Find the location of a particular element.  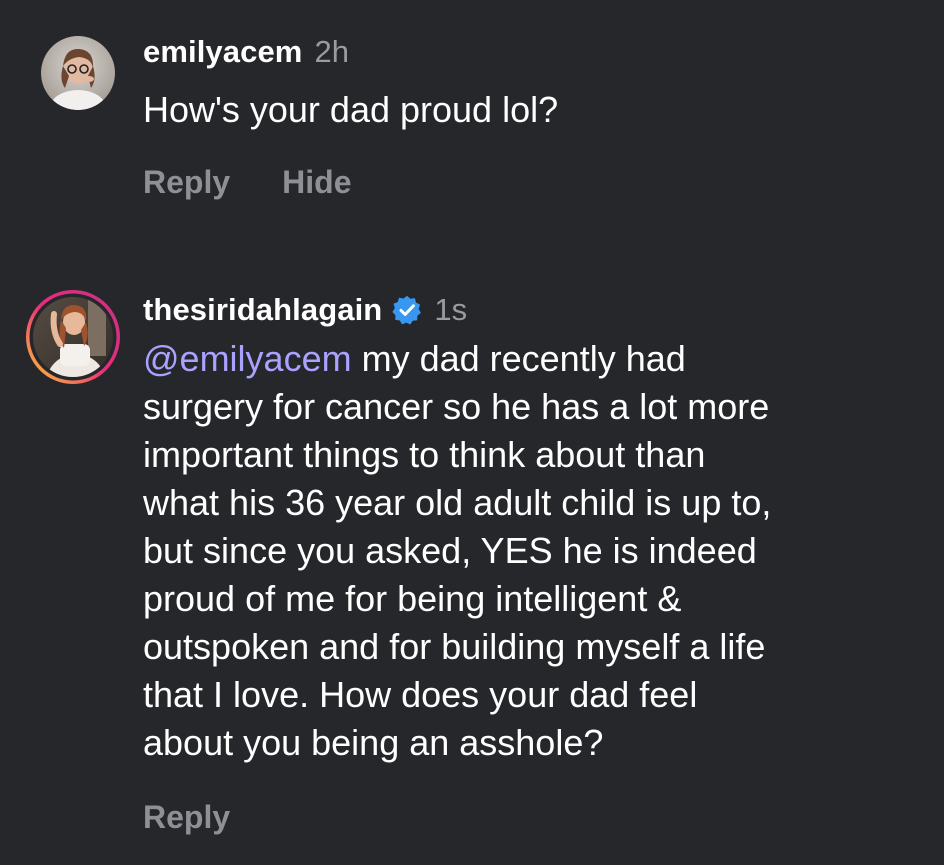

avatar-emilyacem is located at coordinates (78, 73).